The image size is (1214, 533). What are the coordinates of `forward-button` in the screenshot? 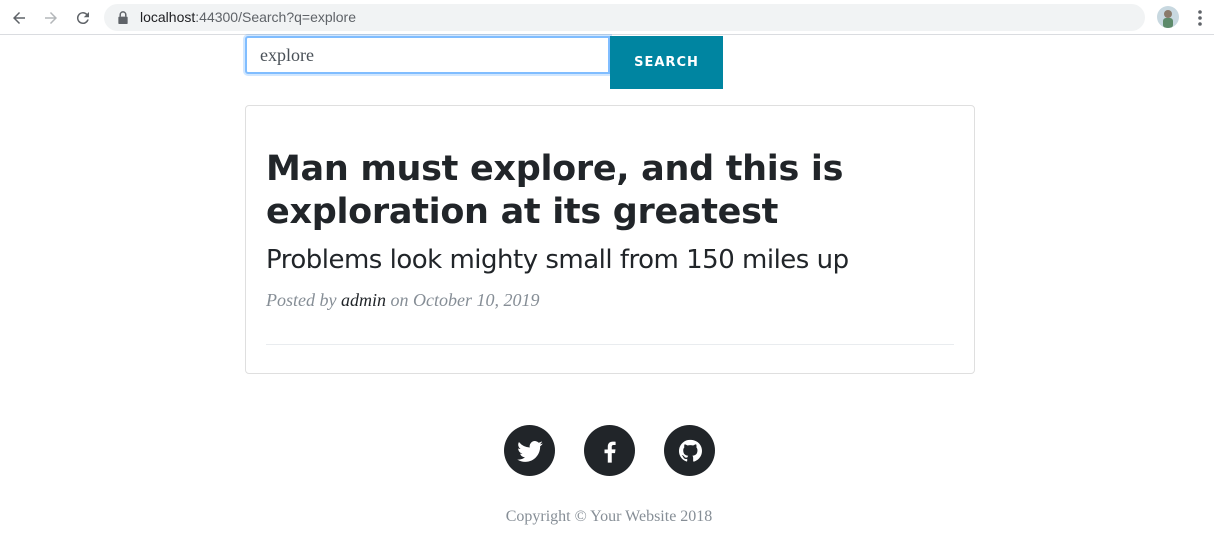 It's located at (51, 18).